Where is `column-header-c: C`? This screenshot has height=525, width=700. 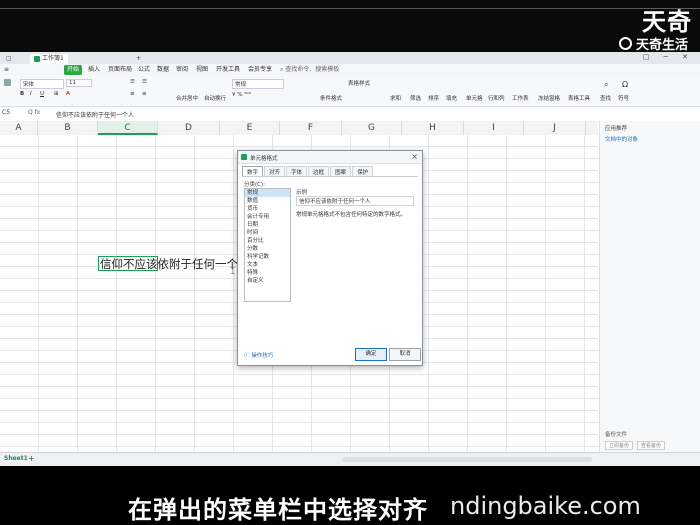
column-header-c: C is located at coordinates (128, 128).